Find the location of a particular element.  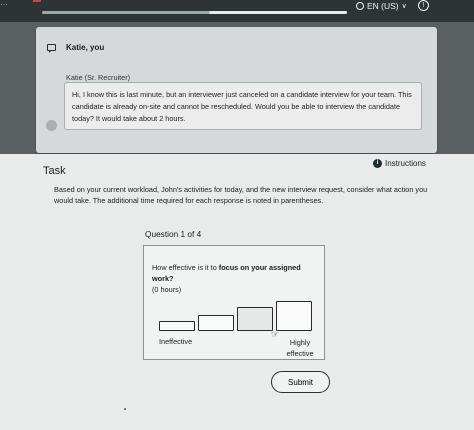

language-label: EN (US) is located at coordinates (383, 6).